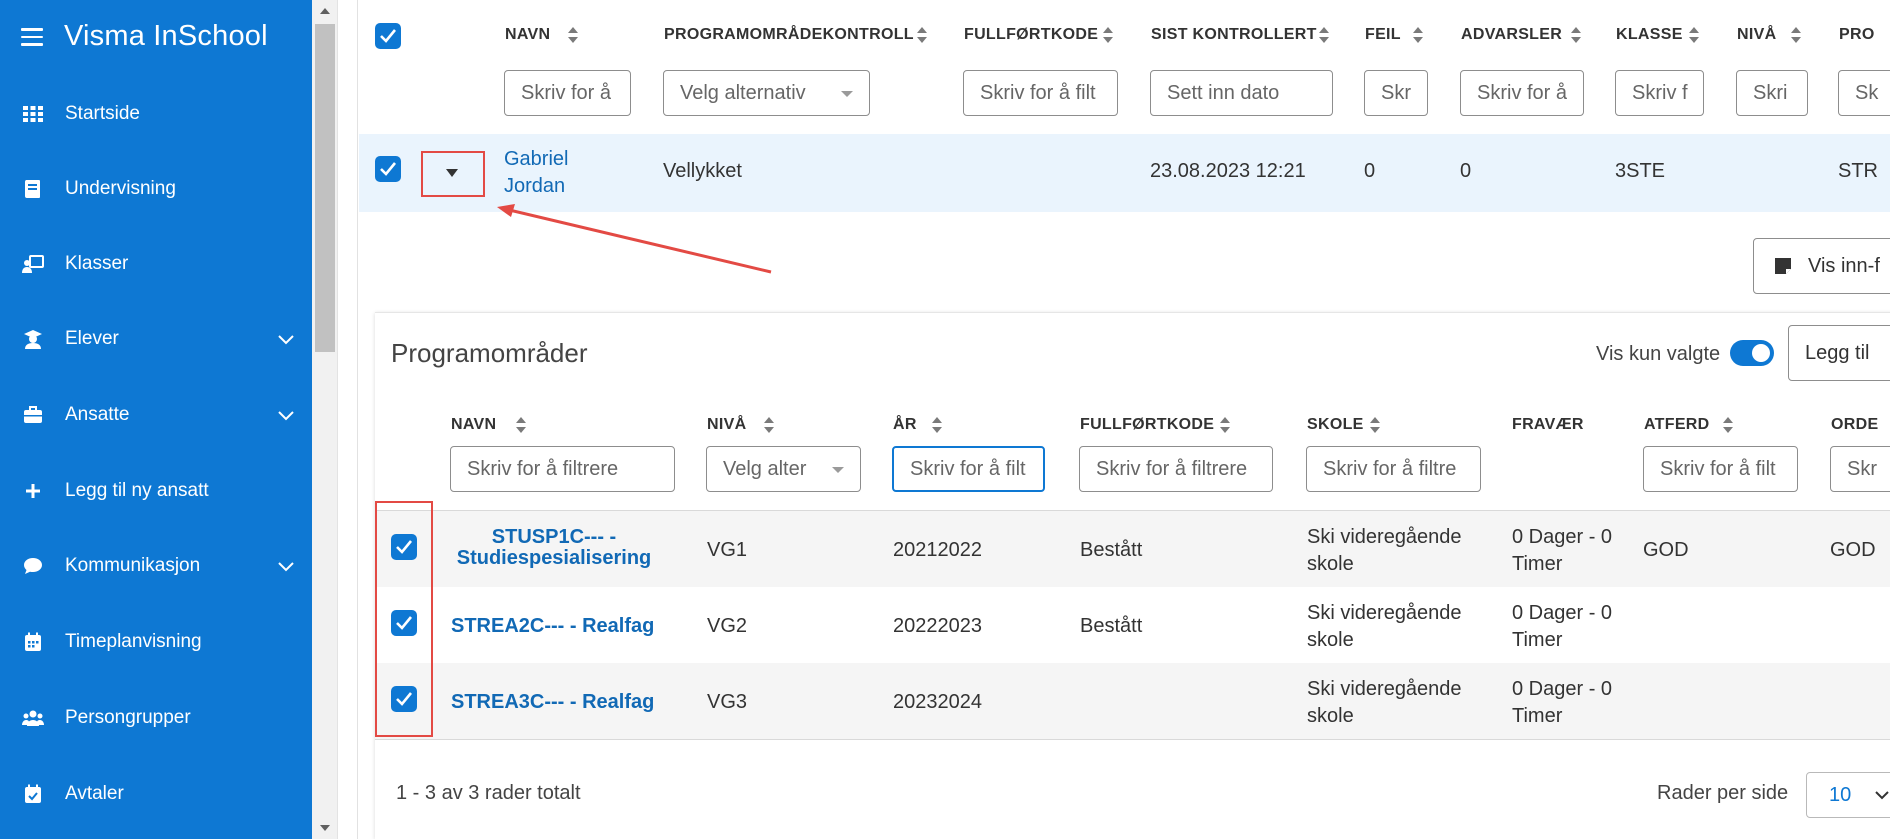 This screenshot has width=1890, height=839. What do you see at coordinates (1677, 425) in the screenshot?
I see `subheader-atferd: ATFERD` at bounding box center [1677, 425].